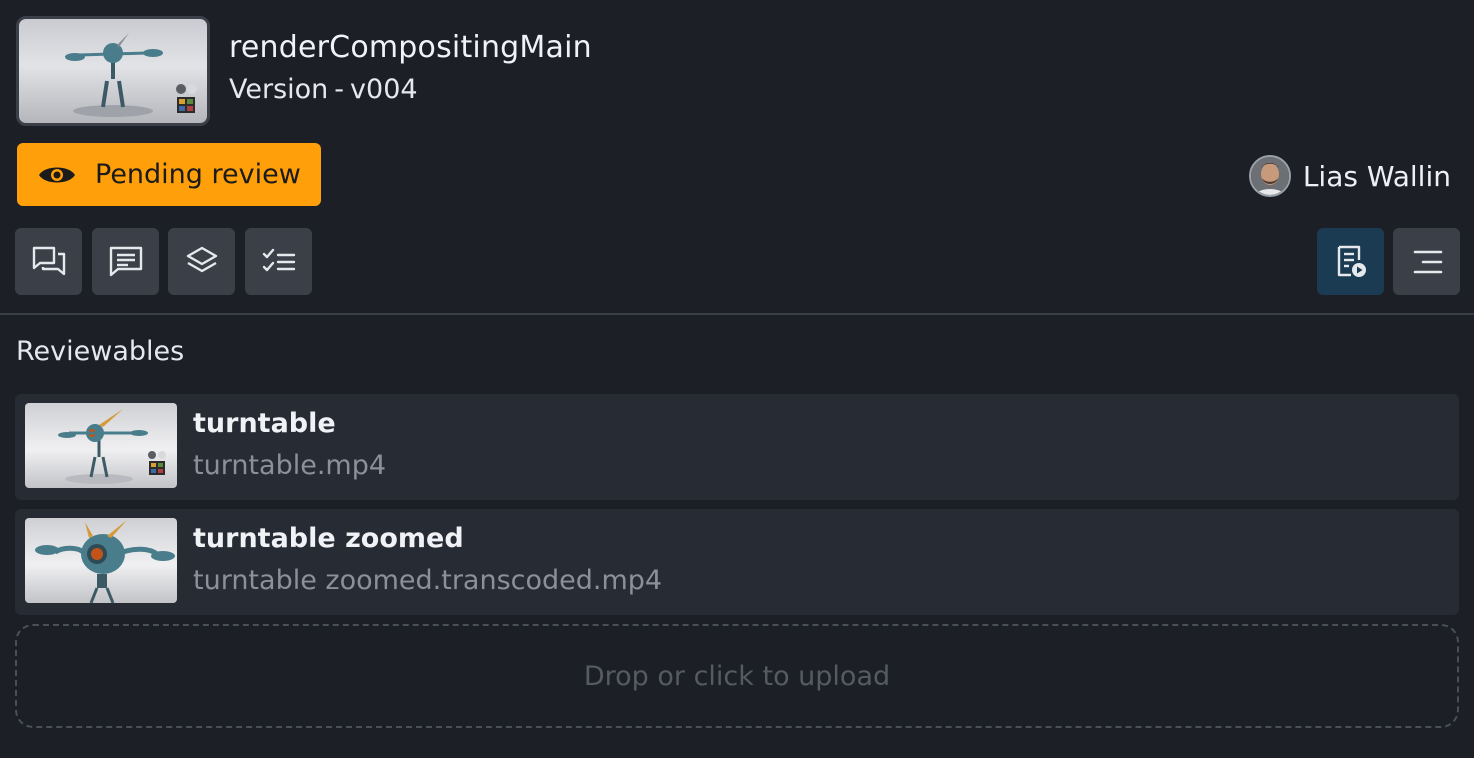  I want to click on version-line: Version - v004, so click(410, 90).